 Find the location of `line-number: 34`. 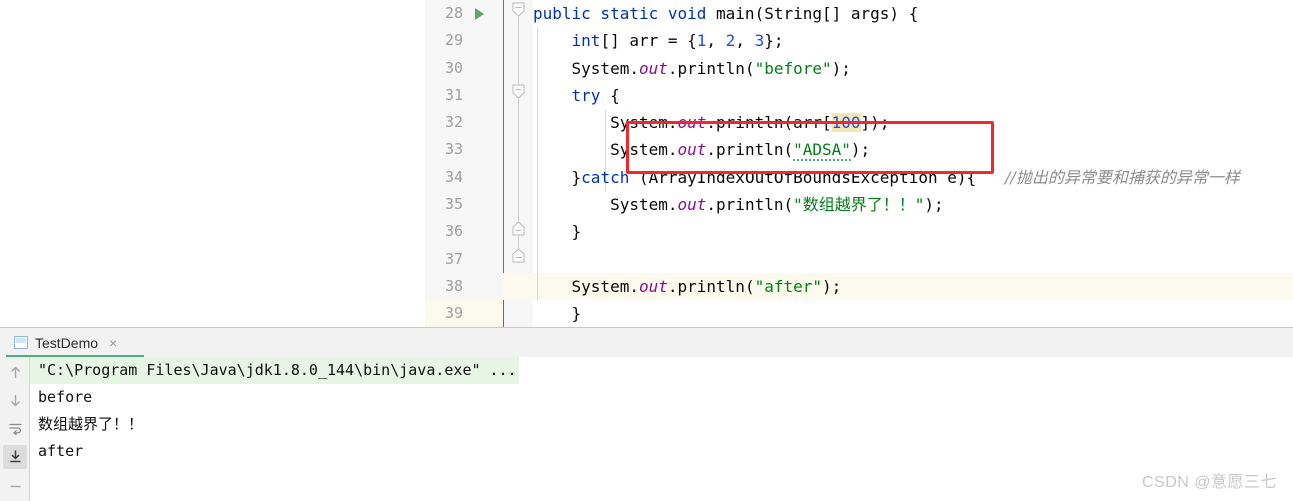

line-number: 34 is located at coordinates (453, 176).